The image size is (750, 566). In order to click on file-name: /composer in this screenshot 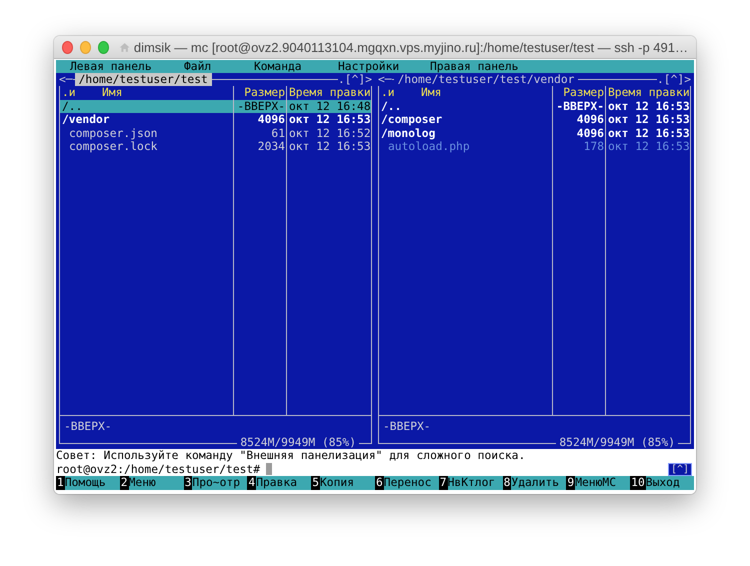, I will do `click(411, 120)`.